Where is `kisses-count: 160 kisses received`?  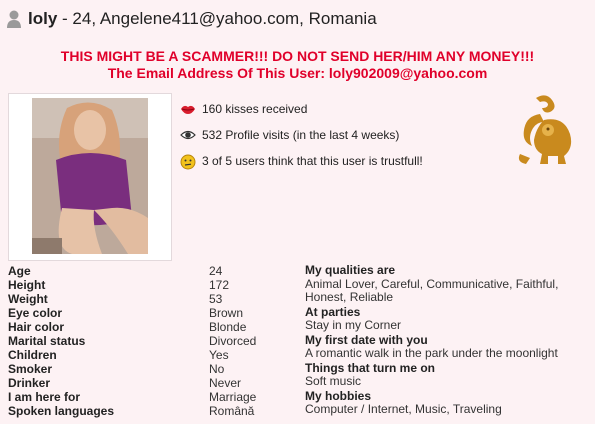
kisses-count: 160 kisses received is located at coordinates (255, 109).